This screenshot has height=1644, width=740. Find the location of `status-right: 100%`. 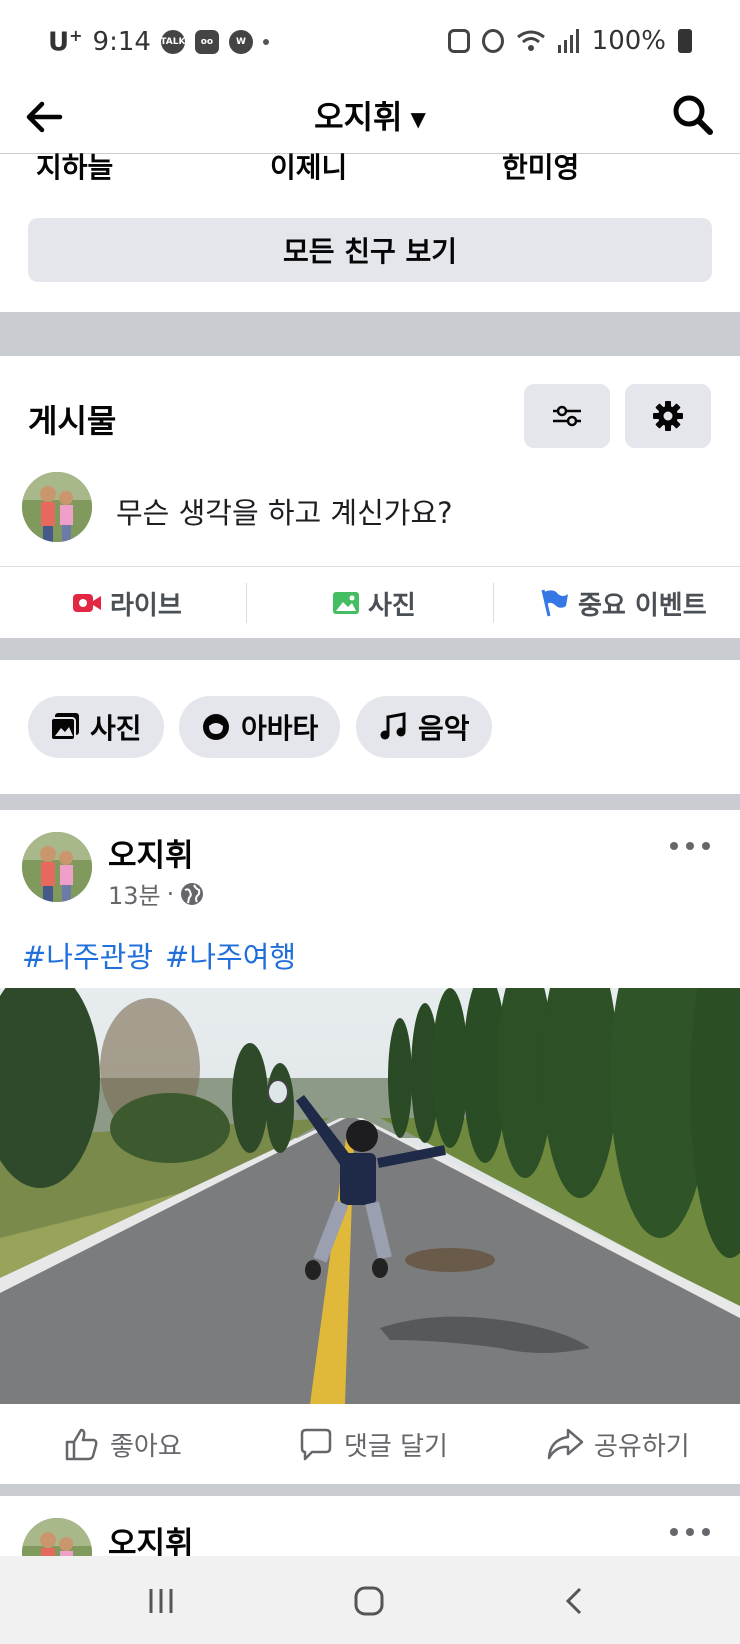

status-right: 100% is located at coordinates (569, 41).